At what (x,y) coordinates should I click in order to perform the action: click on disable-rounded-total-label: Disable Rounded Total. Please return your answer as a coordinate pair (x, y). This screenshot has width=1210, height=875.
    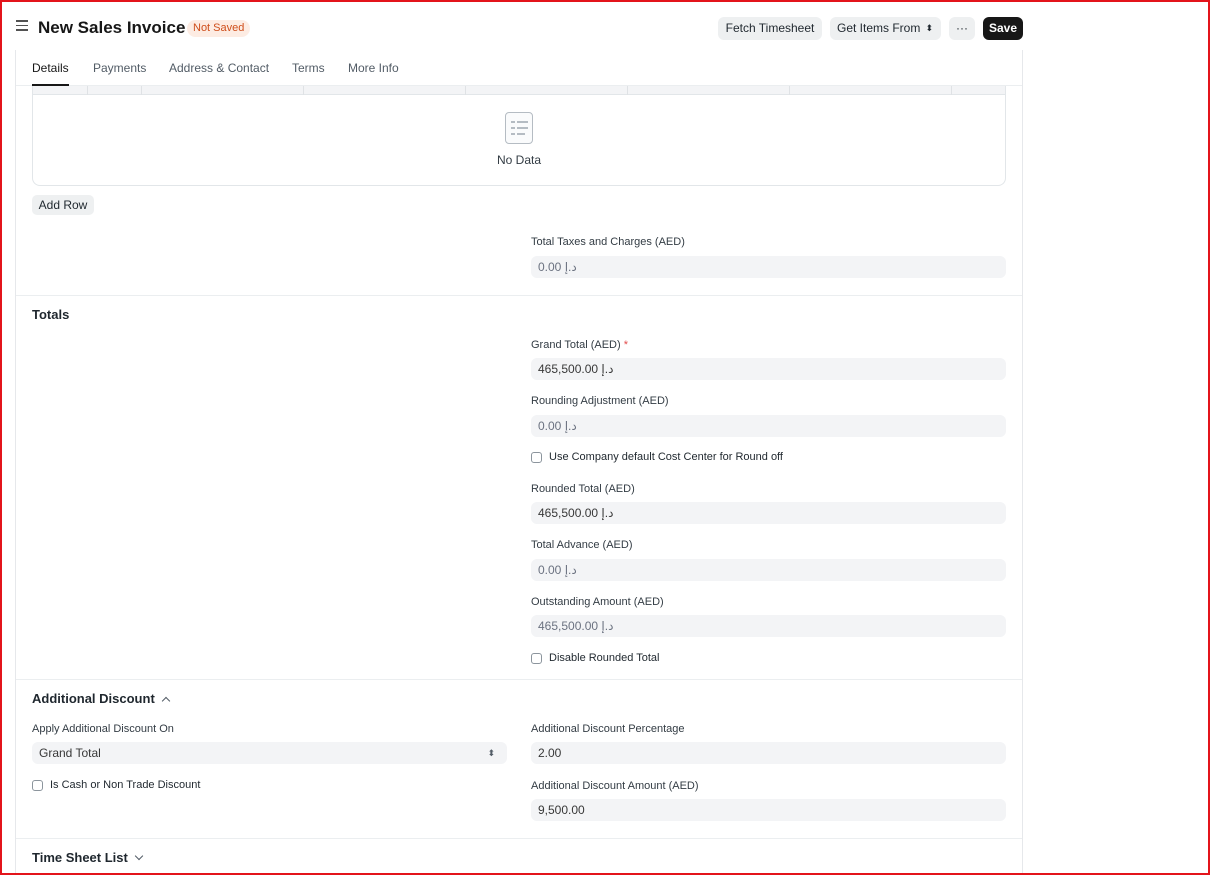
    Looking at the image, I should click on (604, 658).